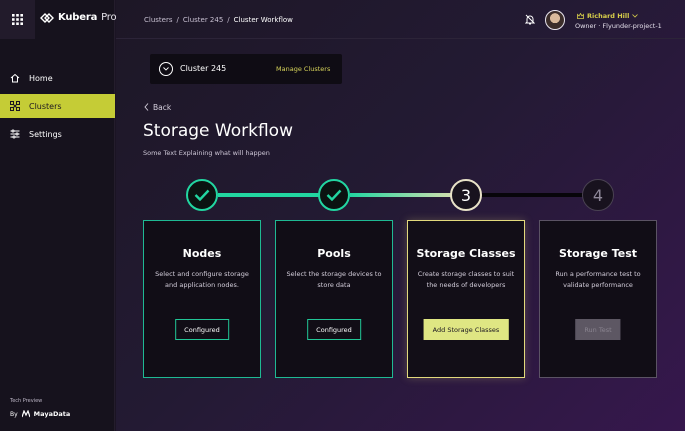 The width and height of the screenshot is (685, 431). Describe the element at coordinates (246, 69) in the screenshot. I see `cluster-selector: Cluster 245 Manage Clusters` at that location.